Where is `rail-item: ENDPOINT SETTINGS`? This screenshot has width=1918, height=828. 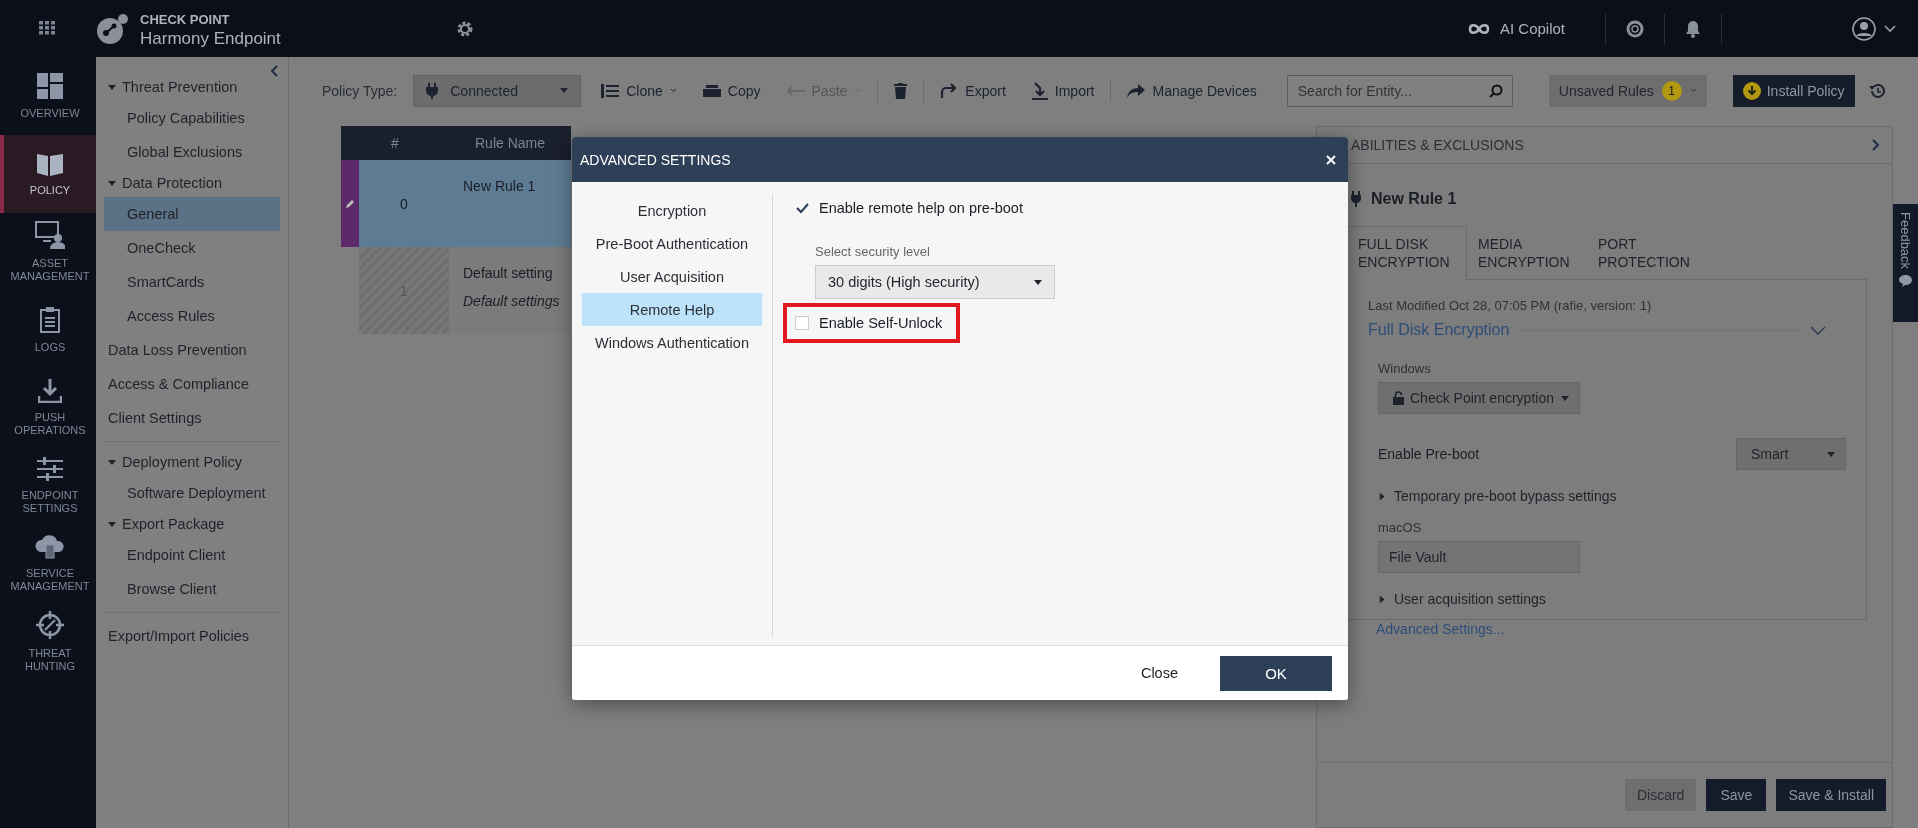
rail-item: ENDPOINT SETTINGS is located at coordinates (48, 486).